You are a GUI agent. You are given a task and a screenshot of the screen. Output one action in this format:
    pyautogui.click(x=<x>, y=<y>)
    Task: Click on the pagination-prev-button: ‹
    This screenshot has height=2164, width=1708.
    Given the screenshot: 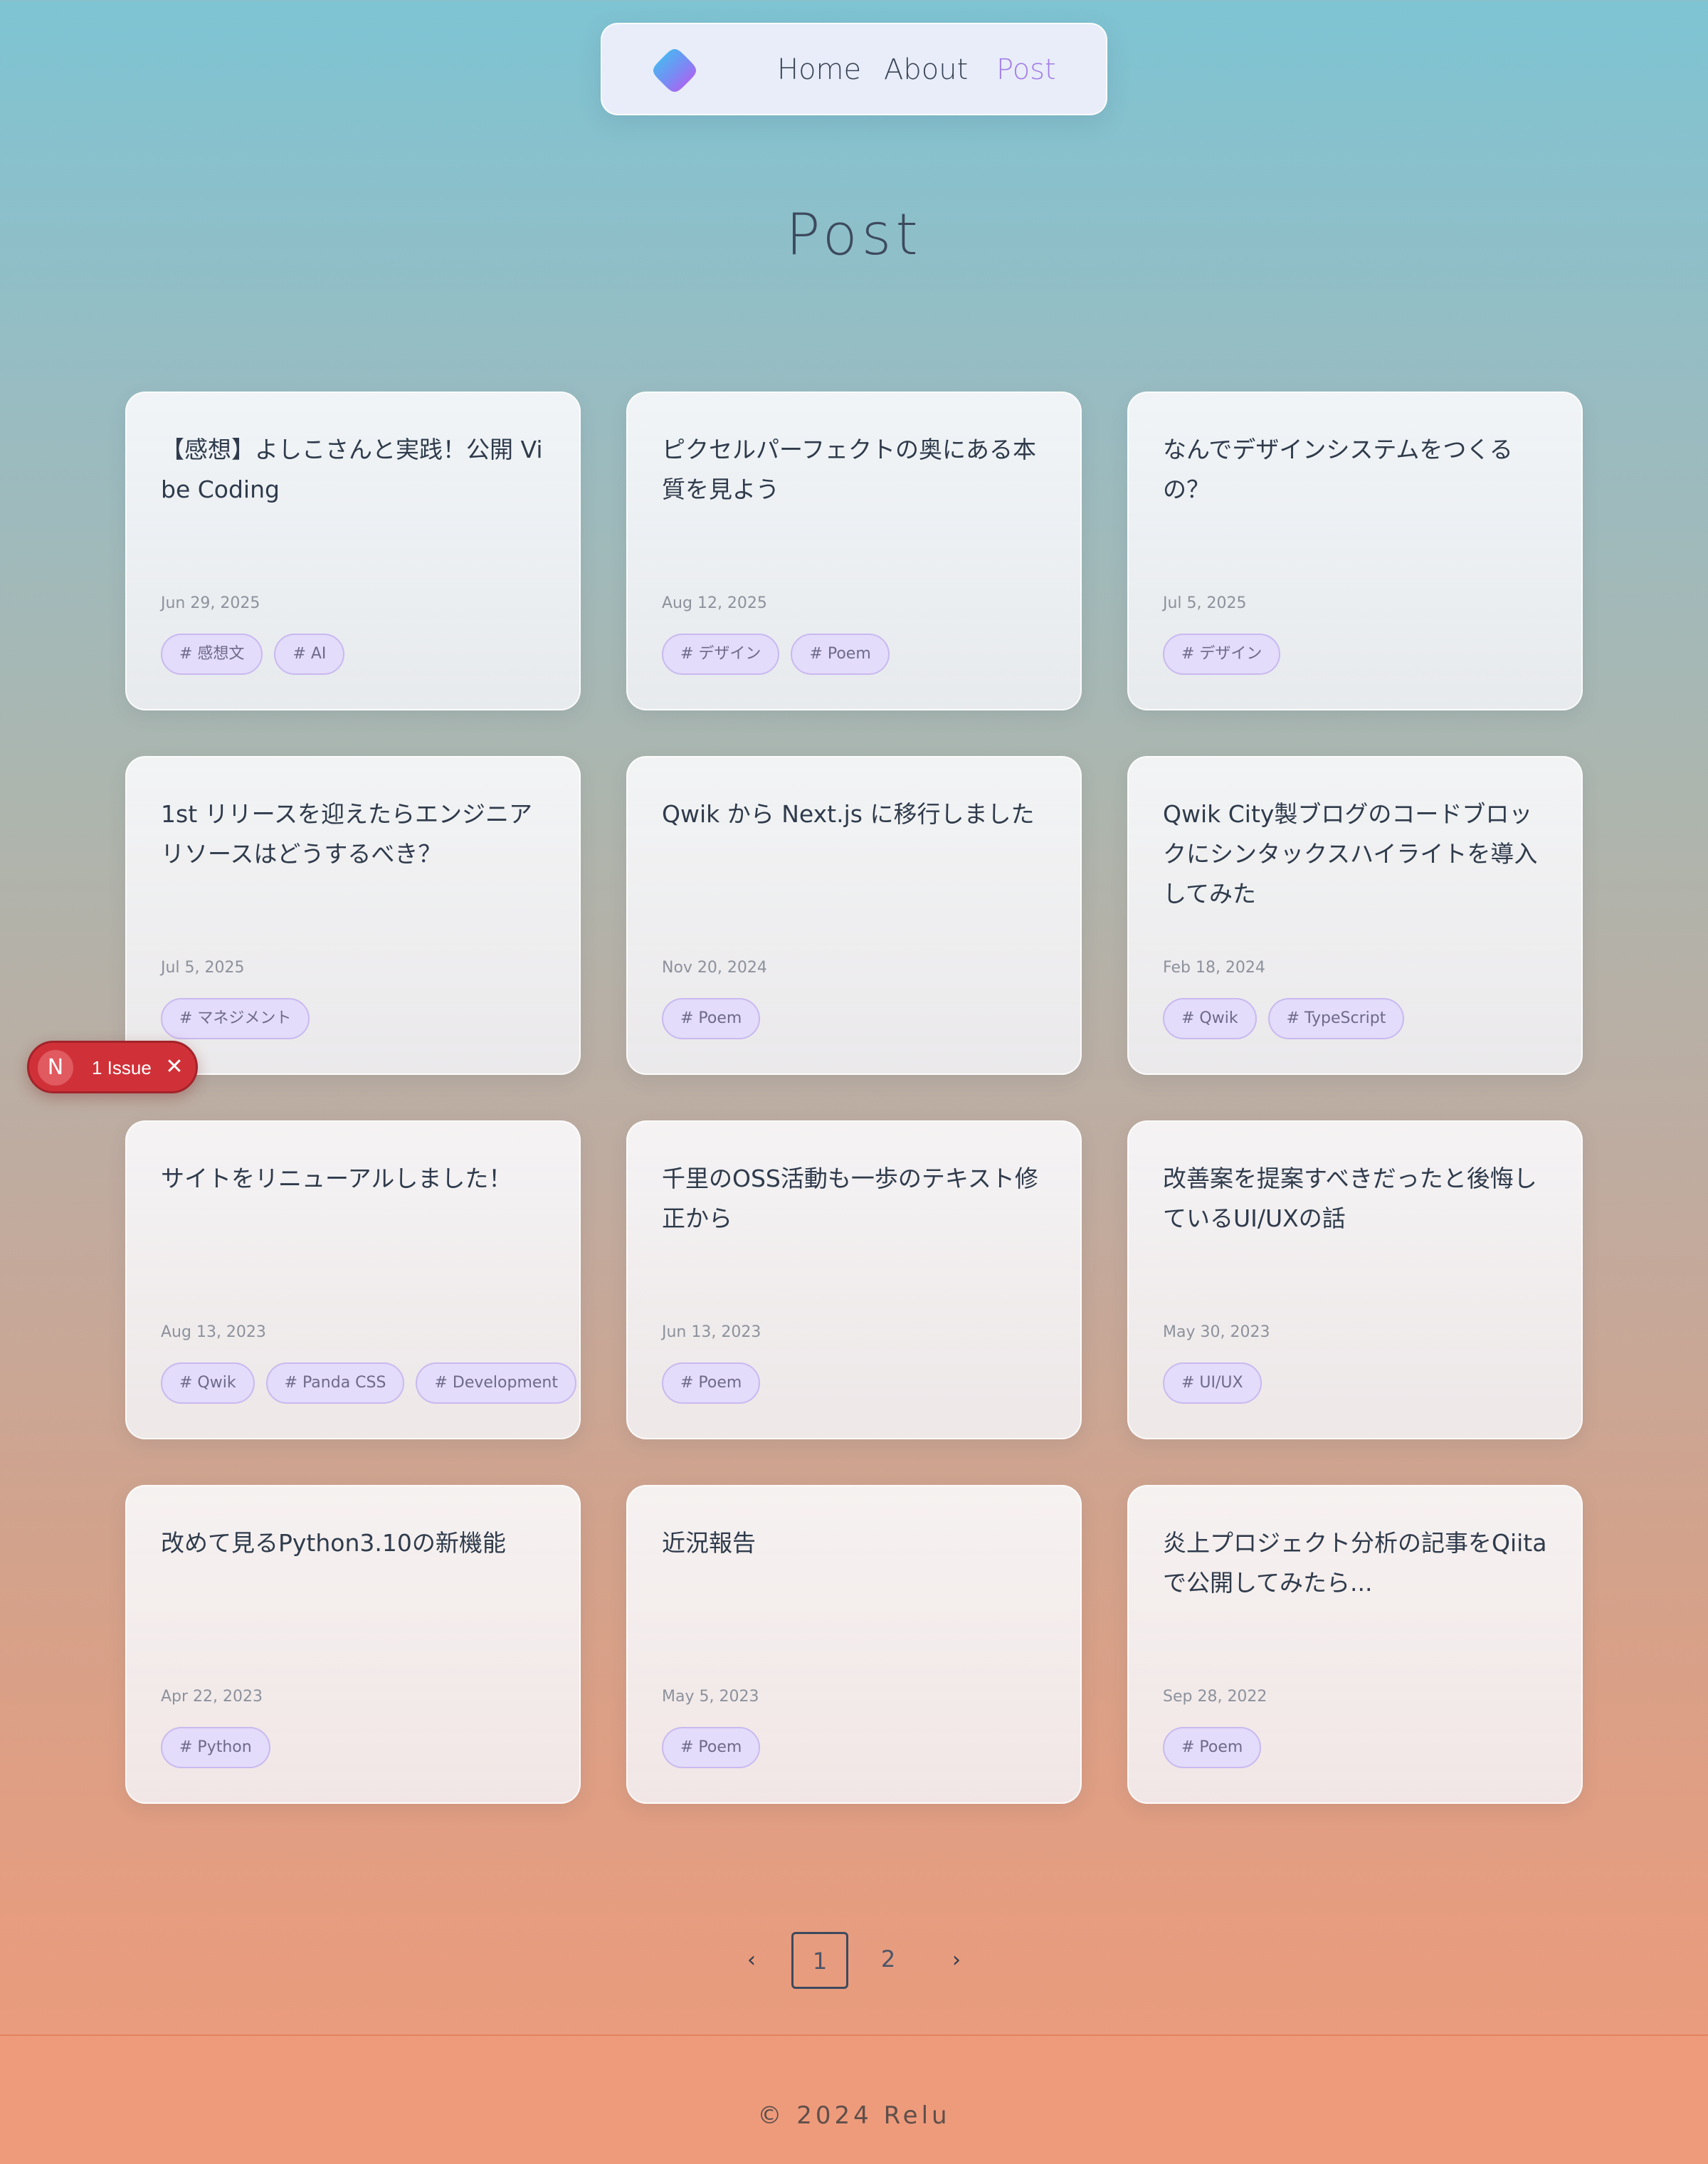 What is the action you would take?
    pyautogui.click(x=751, y=1960)
    